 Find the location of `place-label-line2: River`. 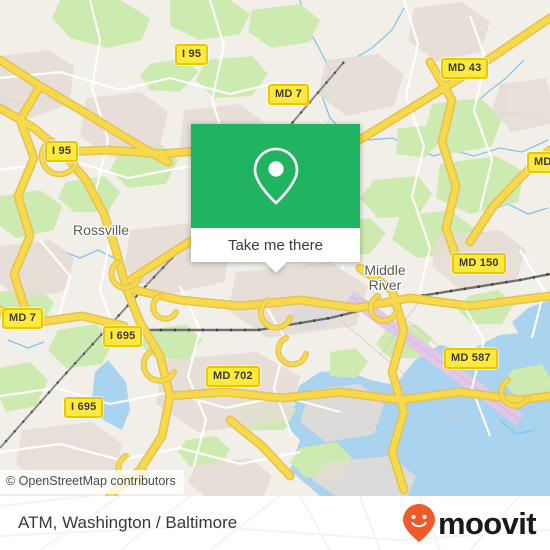

place-label-line2: River is located at coordinates (385, 285).